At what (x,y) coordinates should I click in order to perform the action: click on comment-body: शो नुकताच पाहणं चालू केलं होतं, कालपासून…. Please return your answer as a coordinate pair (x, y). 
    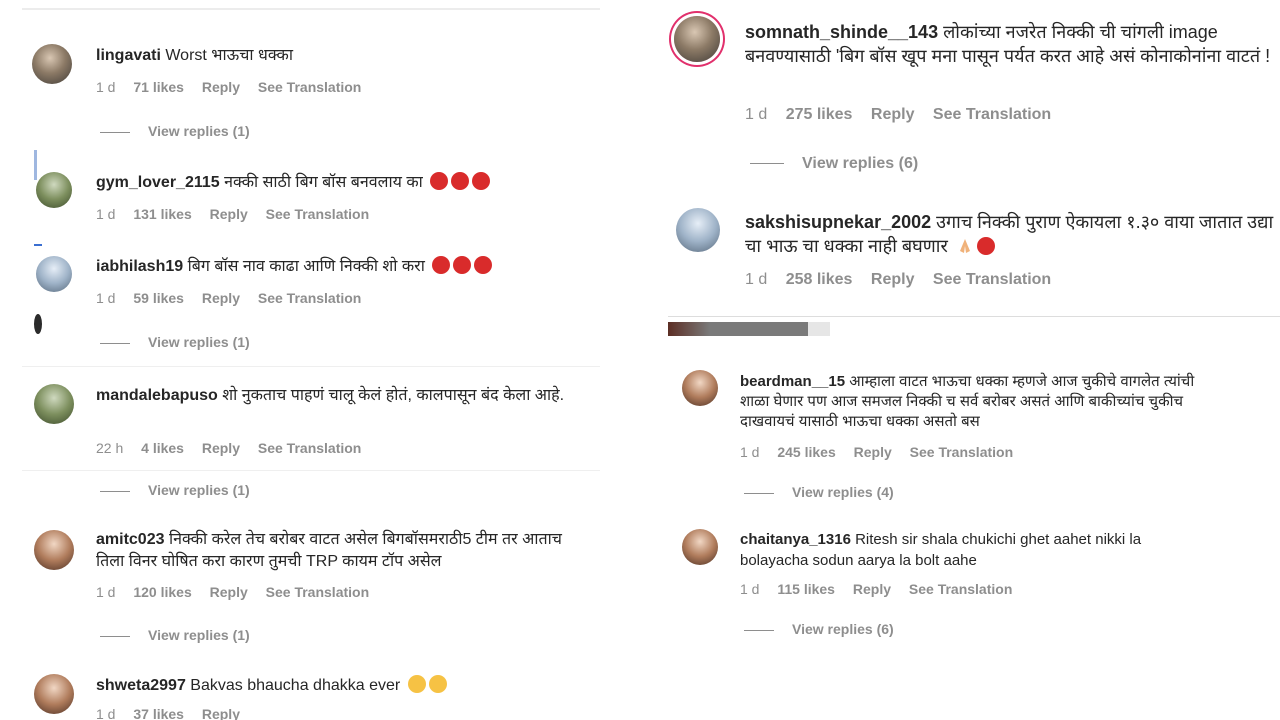
    Looking at the image, I should click on (393, 395).